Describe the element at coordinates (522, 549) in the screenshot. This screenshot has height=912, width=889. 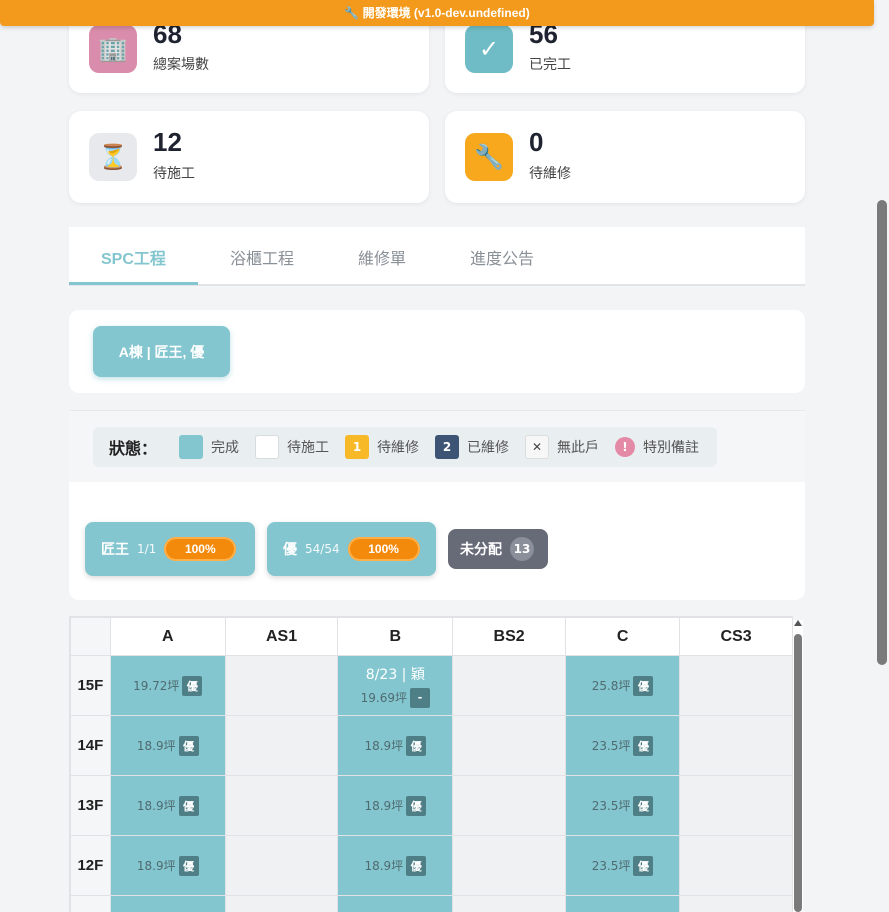
I see `unassigned-count-badge: 13` at that location.